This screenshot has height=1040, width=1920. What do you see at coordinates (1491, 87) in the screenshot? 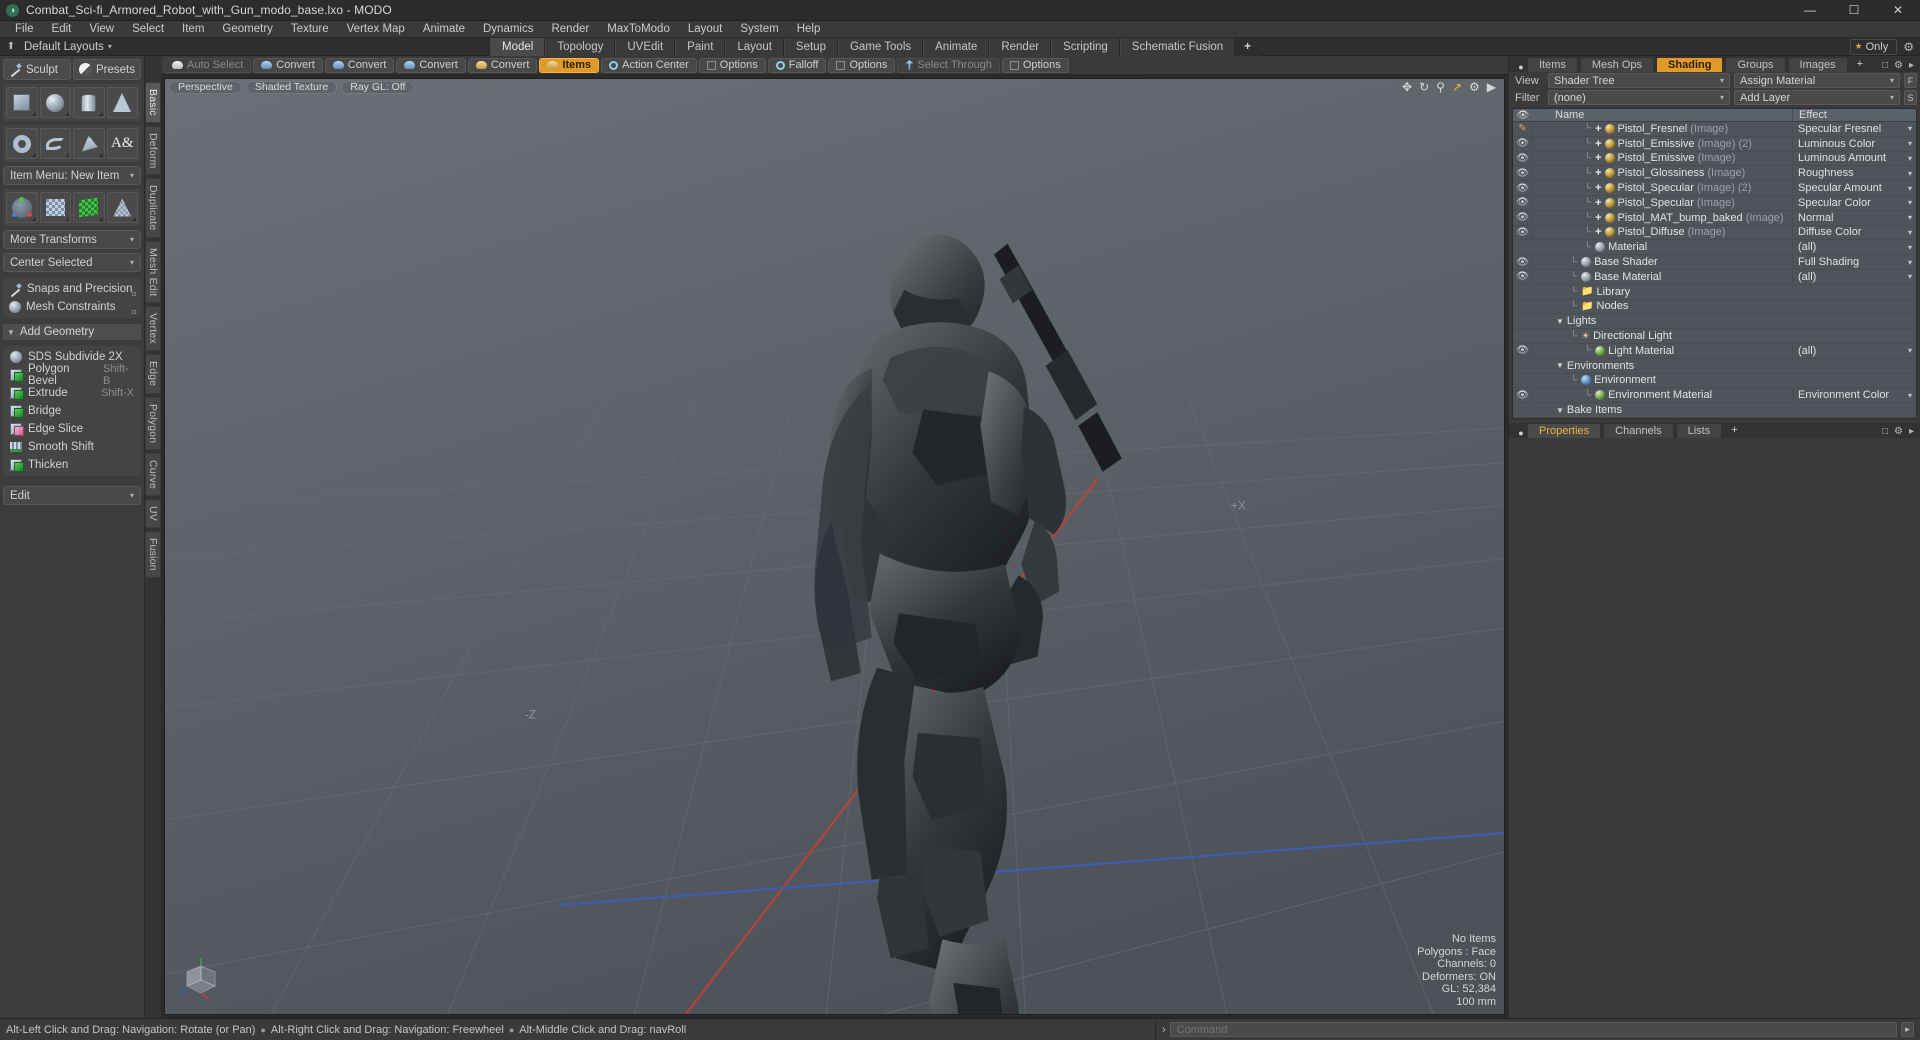
I see `chevron-right-icon: ▶` at bounding box center [1491, 87].